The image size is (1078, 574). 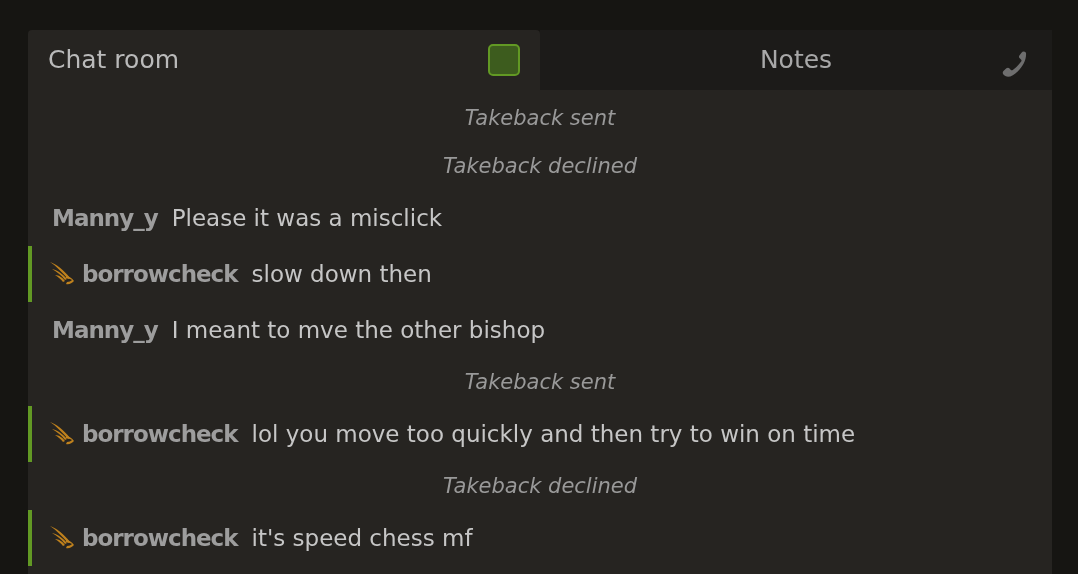 I want to click on tab-label: Notes, so click(x=796, y=60).